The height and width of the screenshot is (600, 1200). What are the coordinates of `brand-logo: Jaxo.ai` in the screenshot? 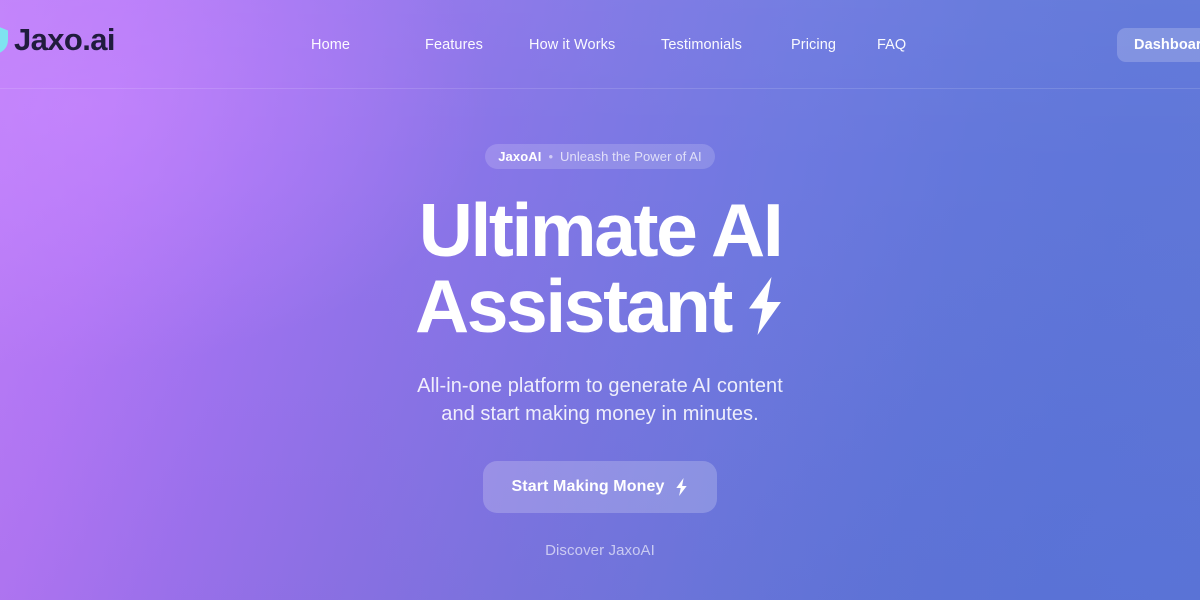 It's located at (58, 39).